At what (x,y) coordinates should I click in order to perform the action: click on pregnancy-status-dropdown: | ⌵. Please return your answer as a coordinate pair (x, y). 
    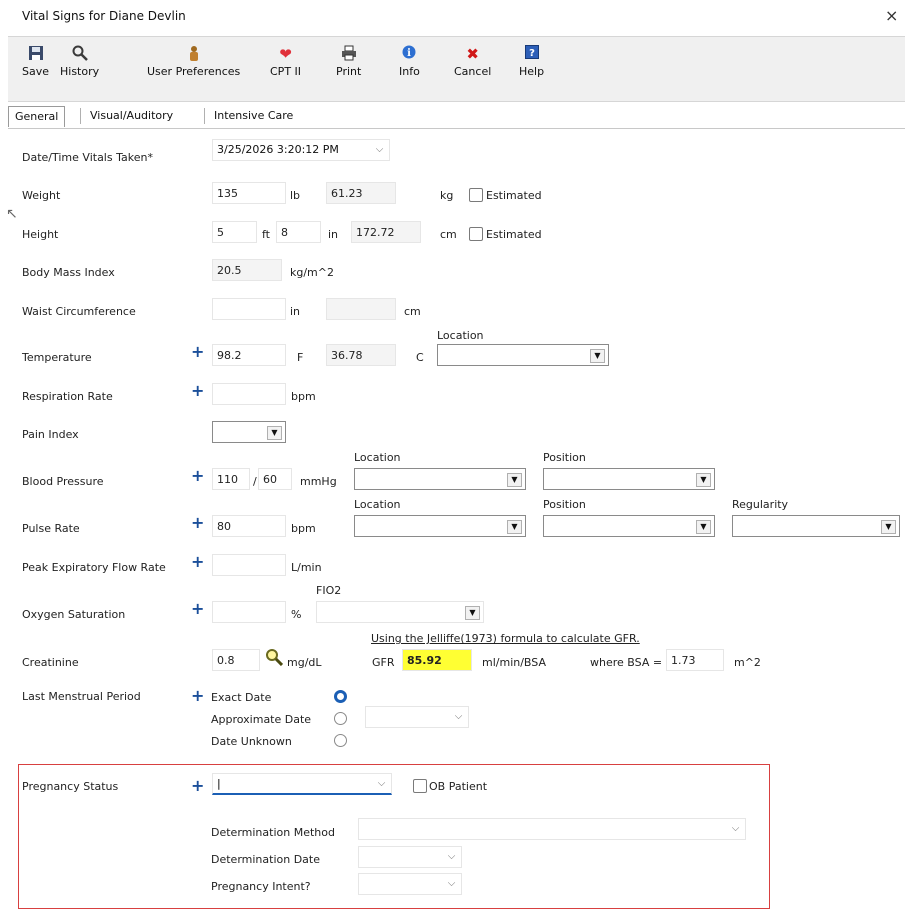
    Looking at the image, I should click on (302, 784).